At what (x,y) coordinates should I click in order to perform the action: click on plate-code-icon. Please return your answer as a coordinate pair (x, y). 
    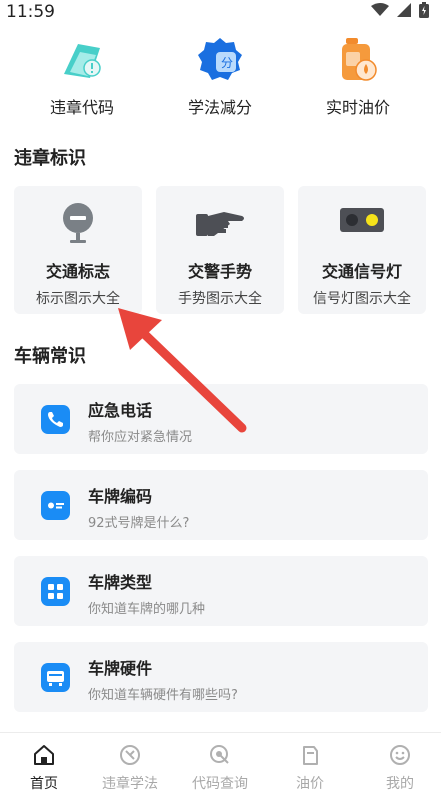
    Looking at the image, I should click on (55, 505).